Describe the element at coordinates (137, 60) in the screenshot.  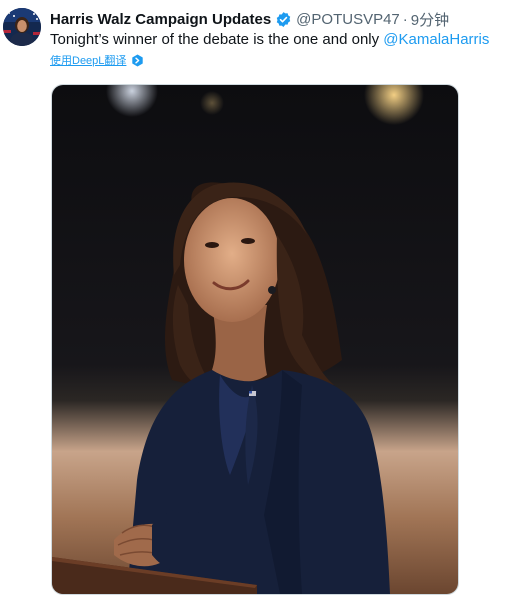
I see `deepl-icon` at that location.